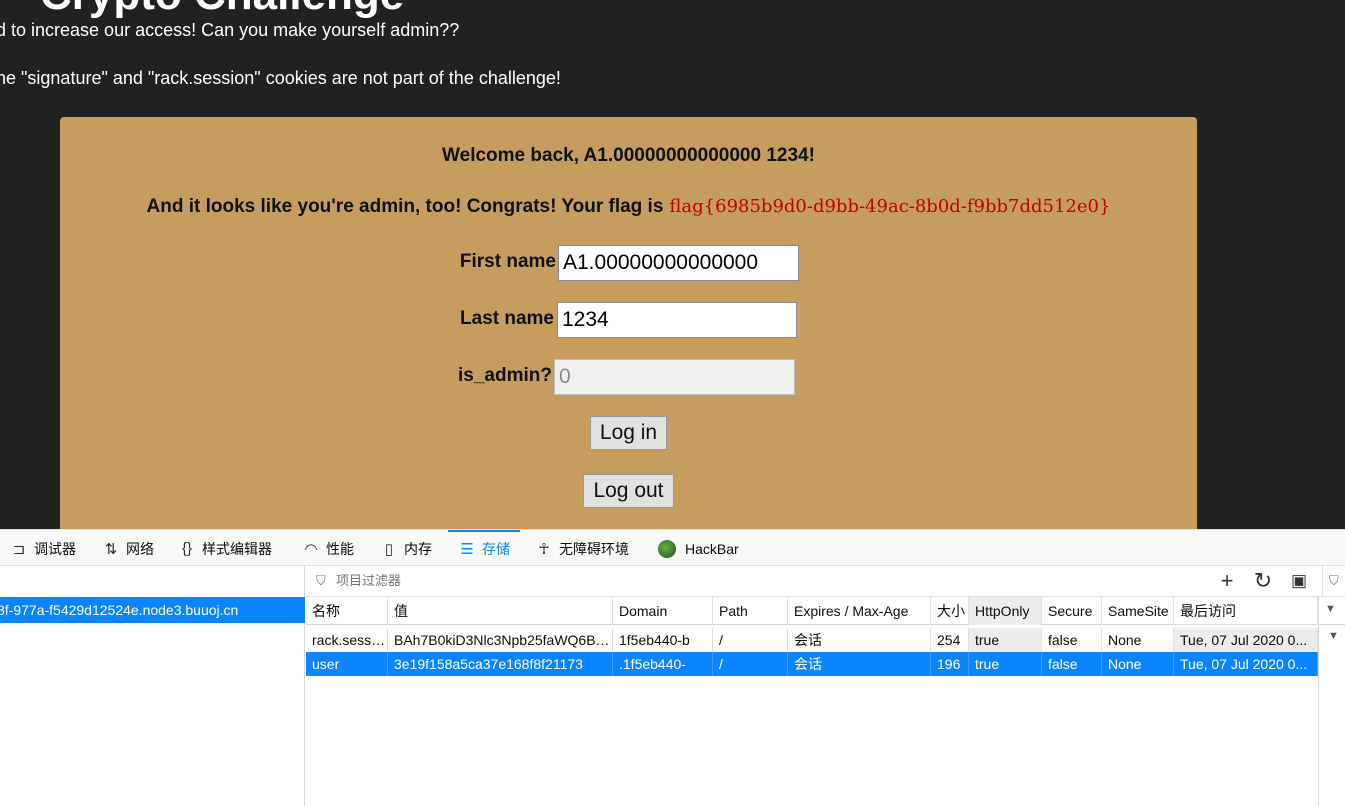 The height and width of the screenshot is (806, 1345). I want to click on is-admin-input, so click(674, 377).